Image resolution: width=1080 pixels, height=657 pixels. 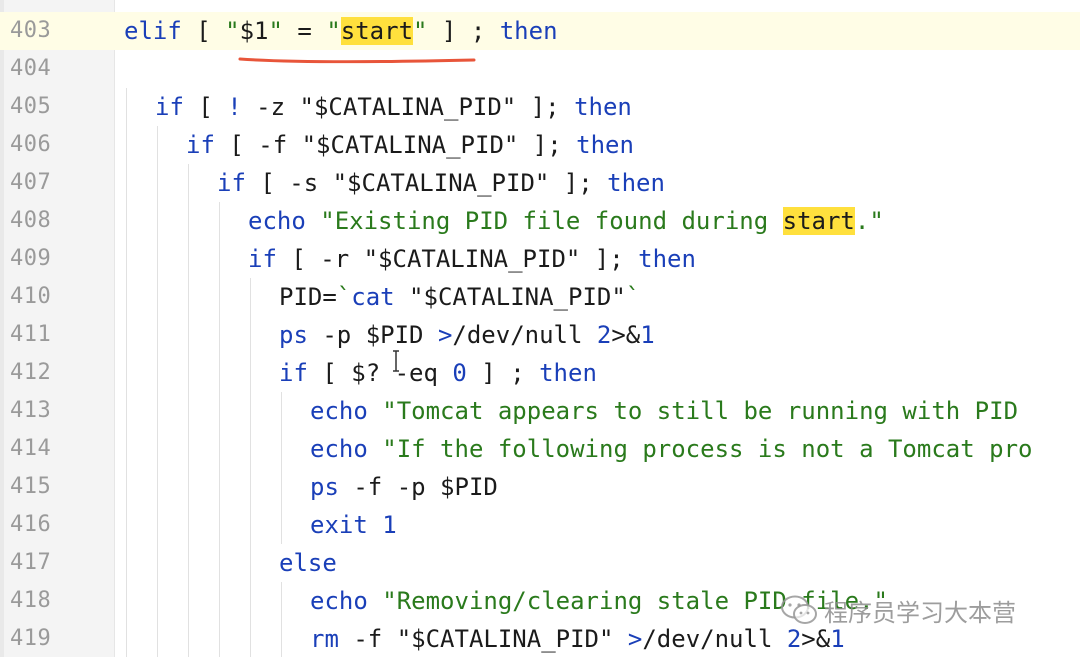 I want to click on watermark: 程序员学习大本营, so click(x=898, y=610).